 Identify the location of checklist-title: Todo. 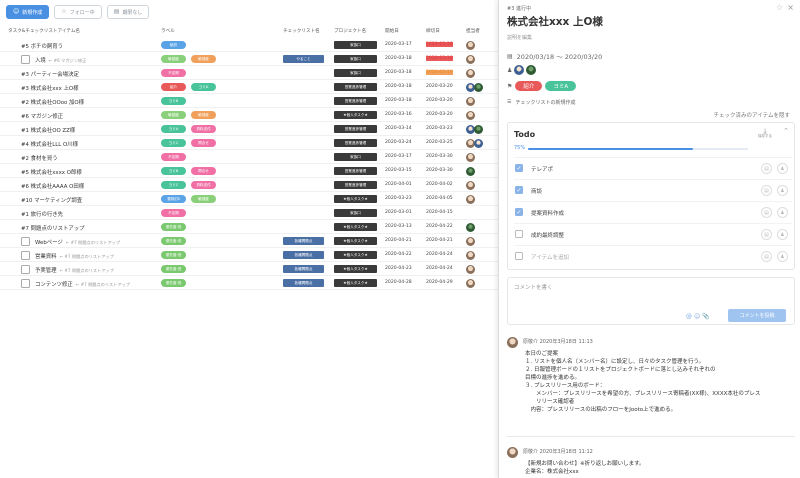
(524, 134).